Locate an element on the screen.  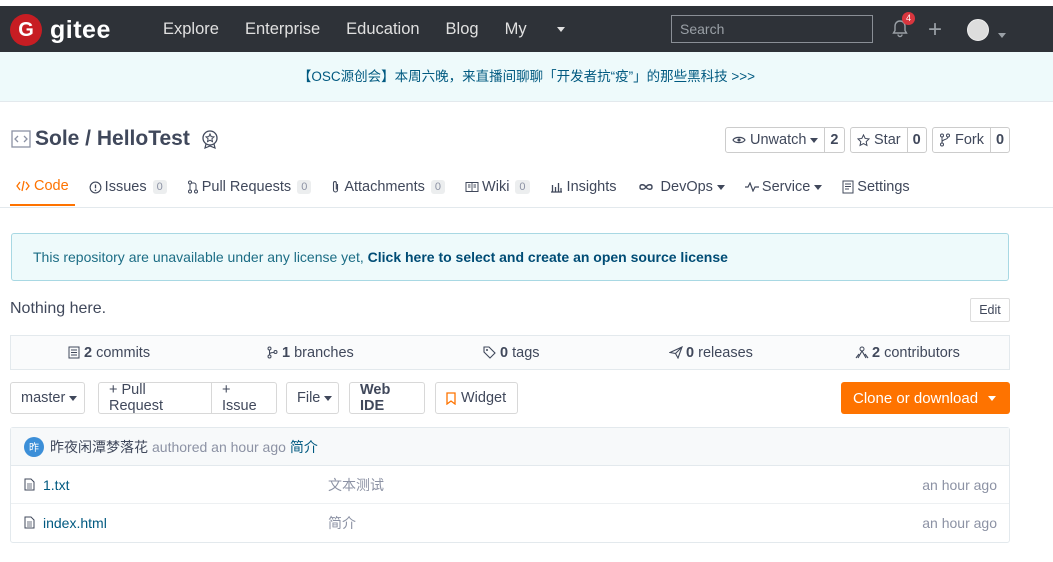
unwatch-button: Unwatch 2 is located at coordinates (785, 140).